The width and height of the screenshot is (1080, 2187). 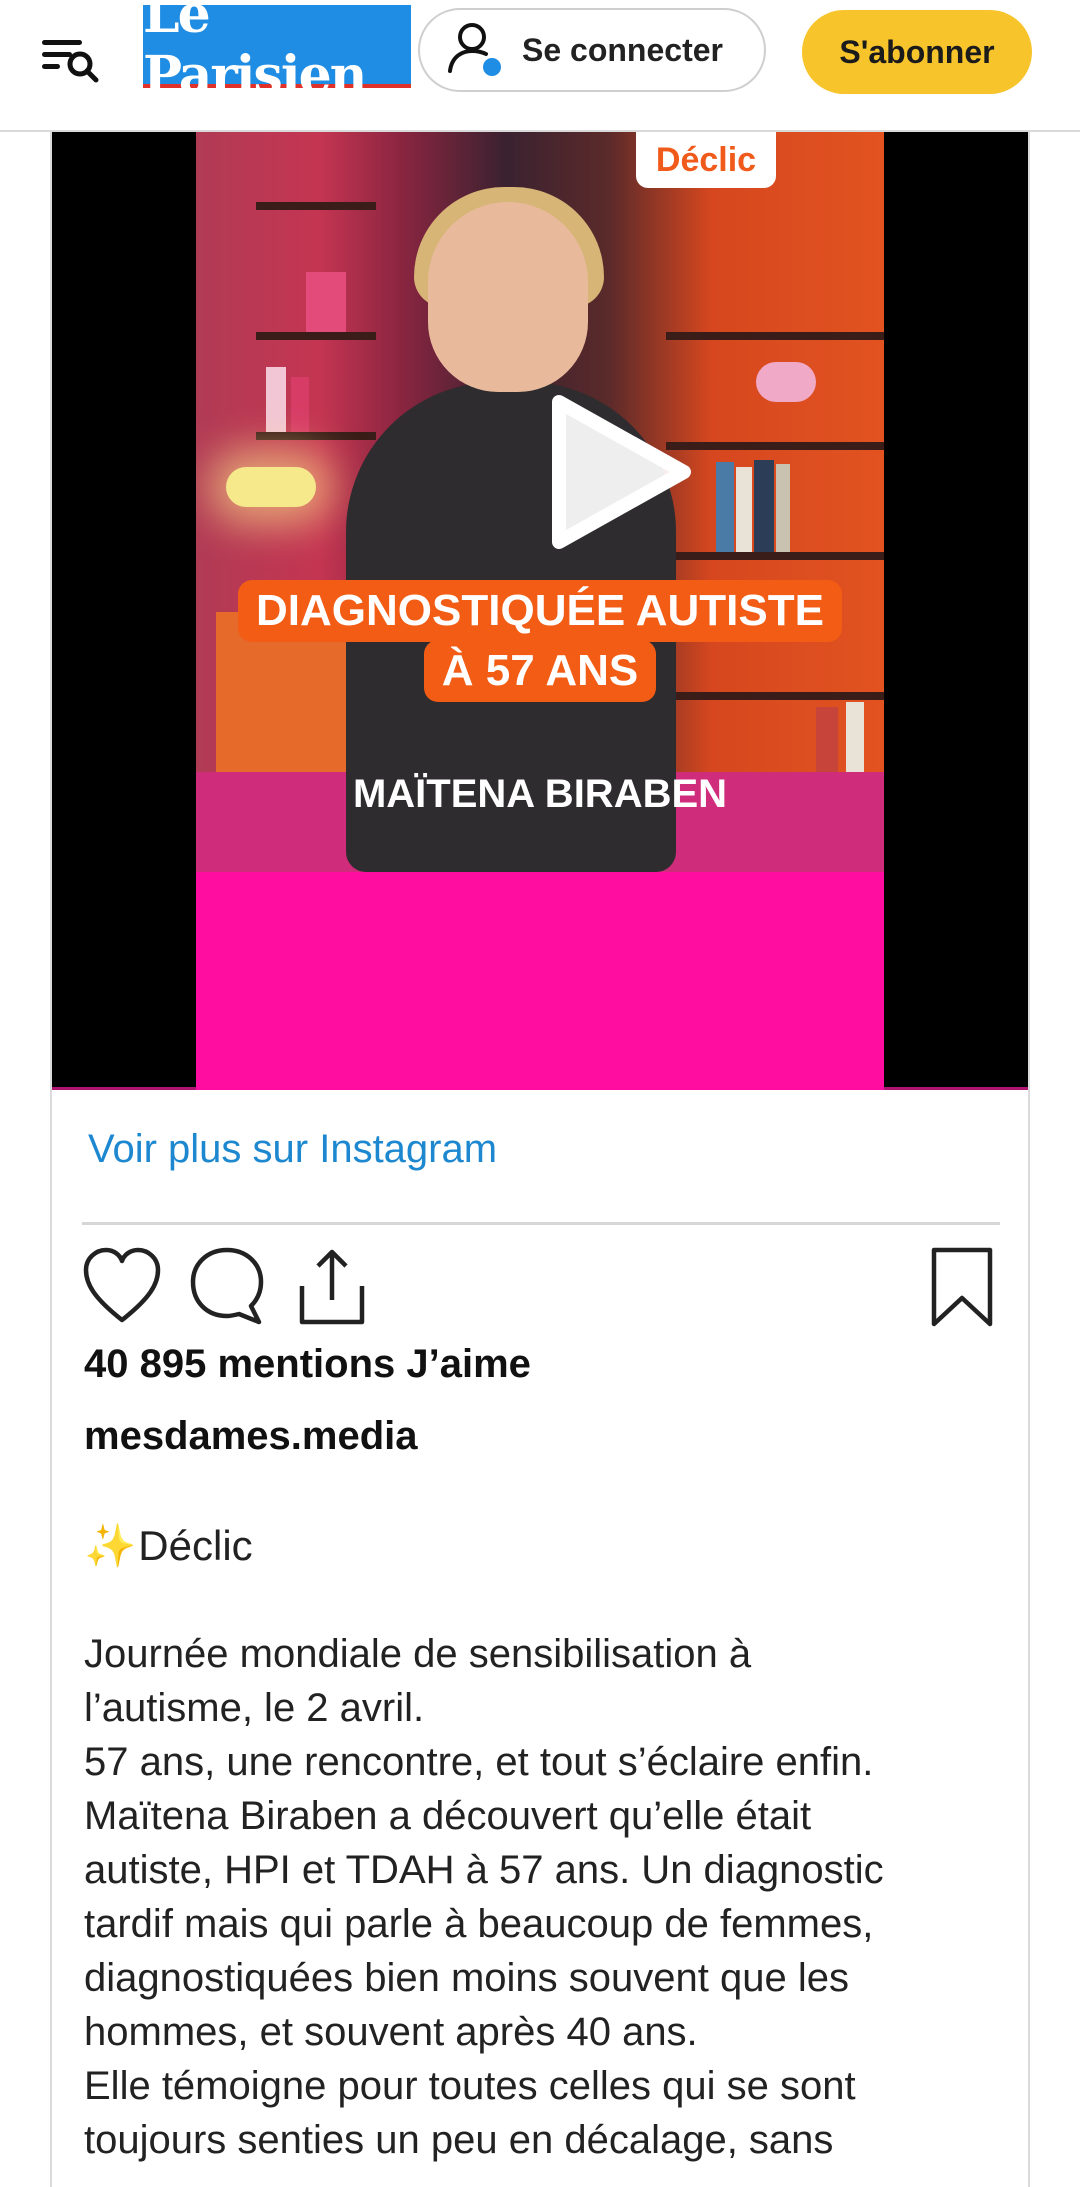 I want to click on logo-text: Le Parisien, so click(x=255, y=53).